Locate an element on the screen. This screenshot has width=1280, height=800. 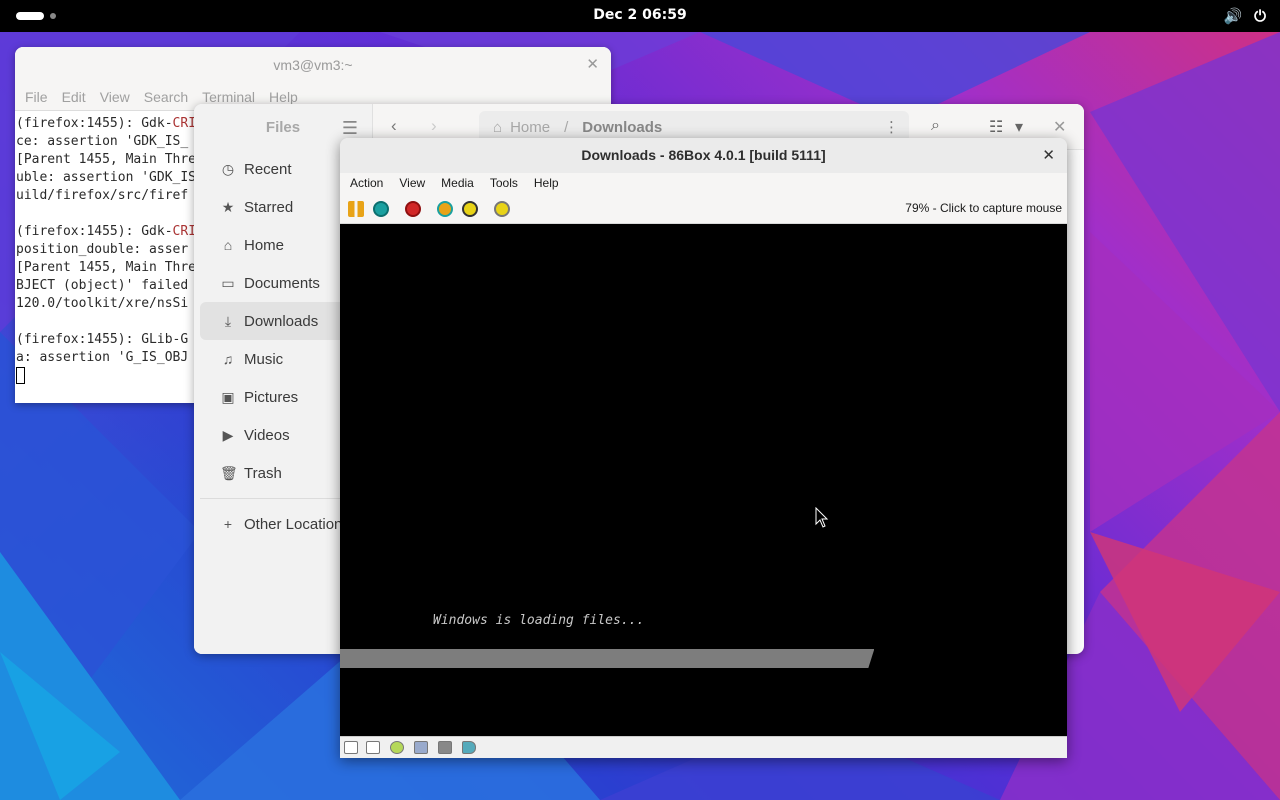
music-icon: ♫ is located at coordinates (228, 359).